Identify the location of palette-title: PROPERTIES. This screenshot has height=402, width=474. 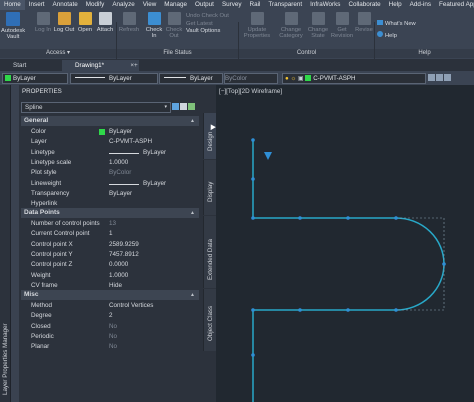
(42, 91).